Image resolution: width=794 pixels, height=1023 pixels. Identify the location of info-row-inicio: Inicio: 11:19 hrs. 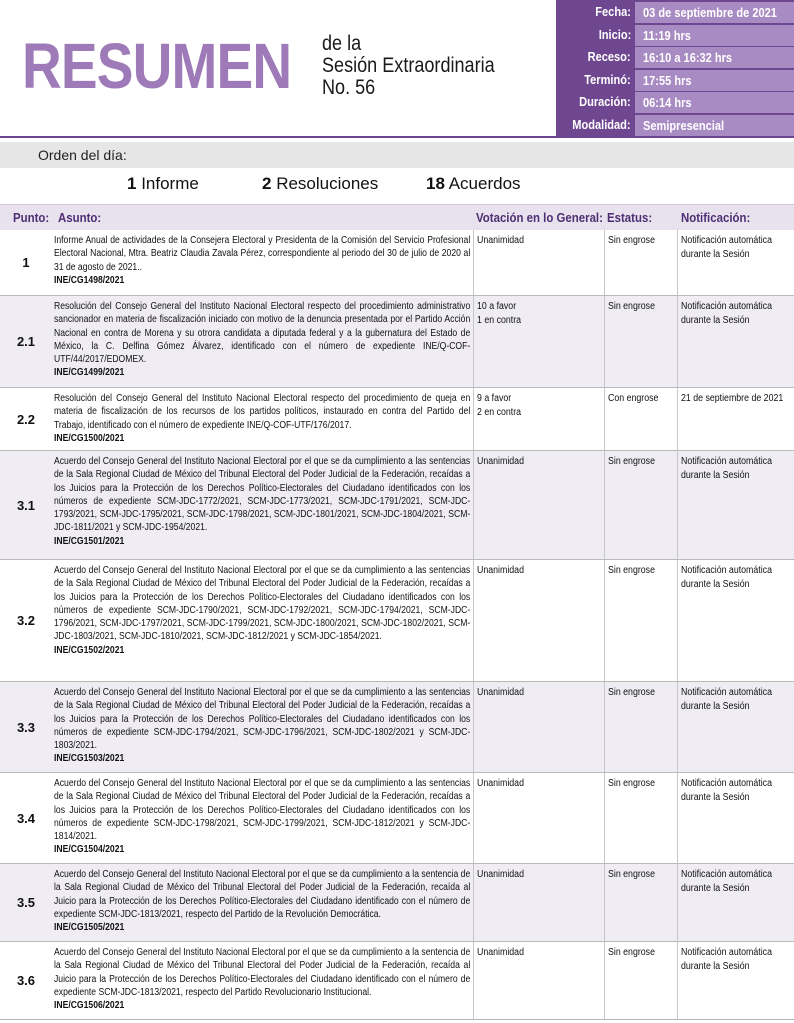
(675, 35).